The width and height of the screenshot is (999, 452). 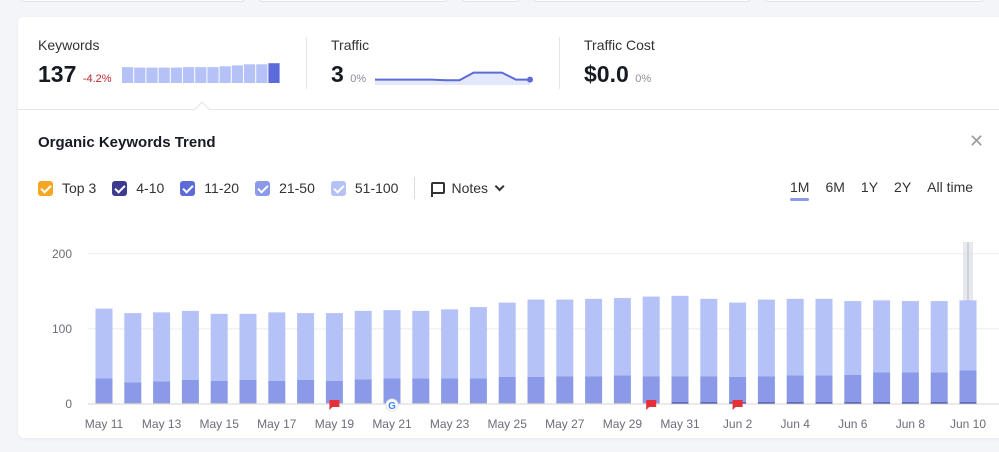 What do you see at coordinates (623, 424) in the screenshot?
I see `x-tick-label: May 29` at bounding box center [623, 424].